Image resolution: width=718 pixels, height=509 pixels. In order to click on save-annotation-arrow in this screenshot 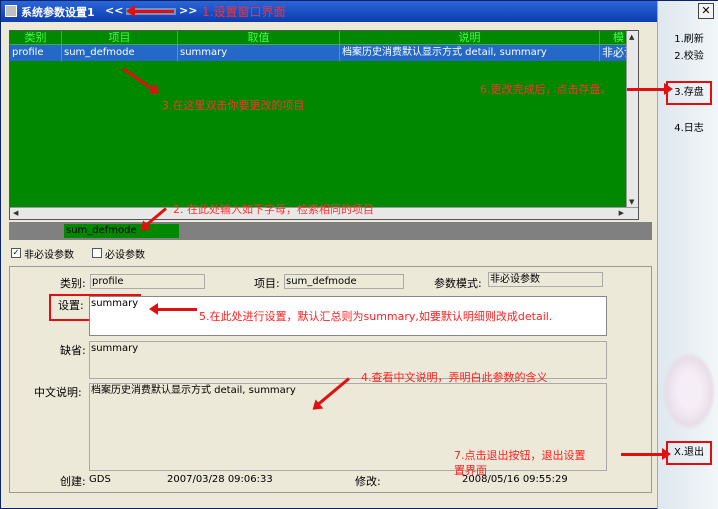, I will do `click(650, 89)`.